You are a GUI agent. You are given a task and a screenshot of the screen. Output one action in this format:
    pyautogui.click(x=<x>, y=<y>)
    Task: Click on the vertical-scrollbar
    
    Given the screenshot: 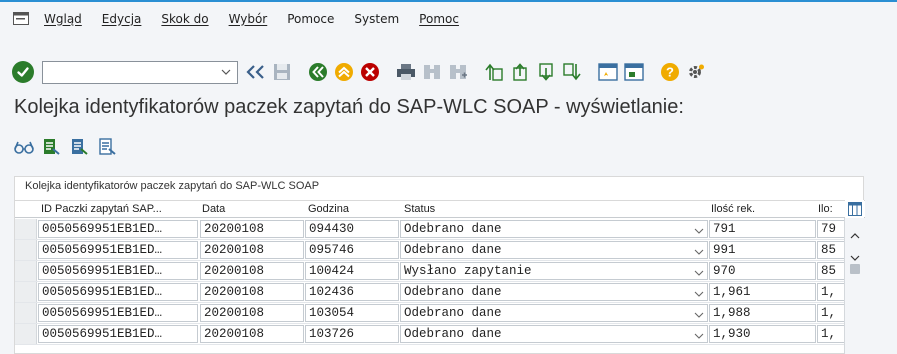 What is the action you would take?
    pyautogui.click(x=854, y=286)
    